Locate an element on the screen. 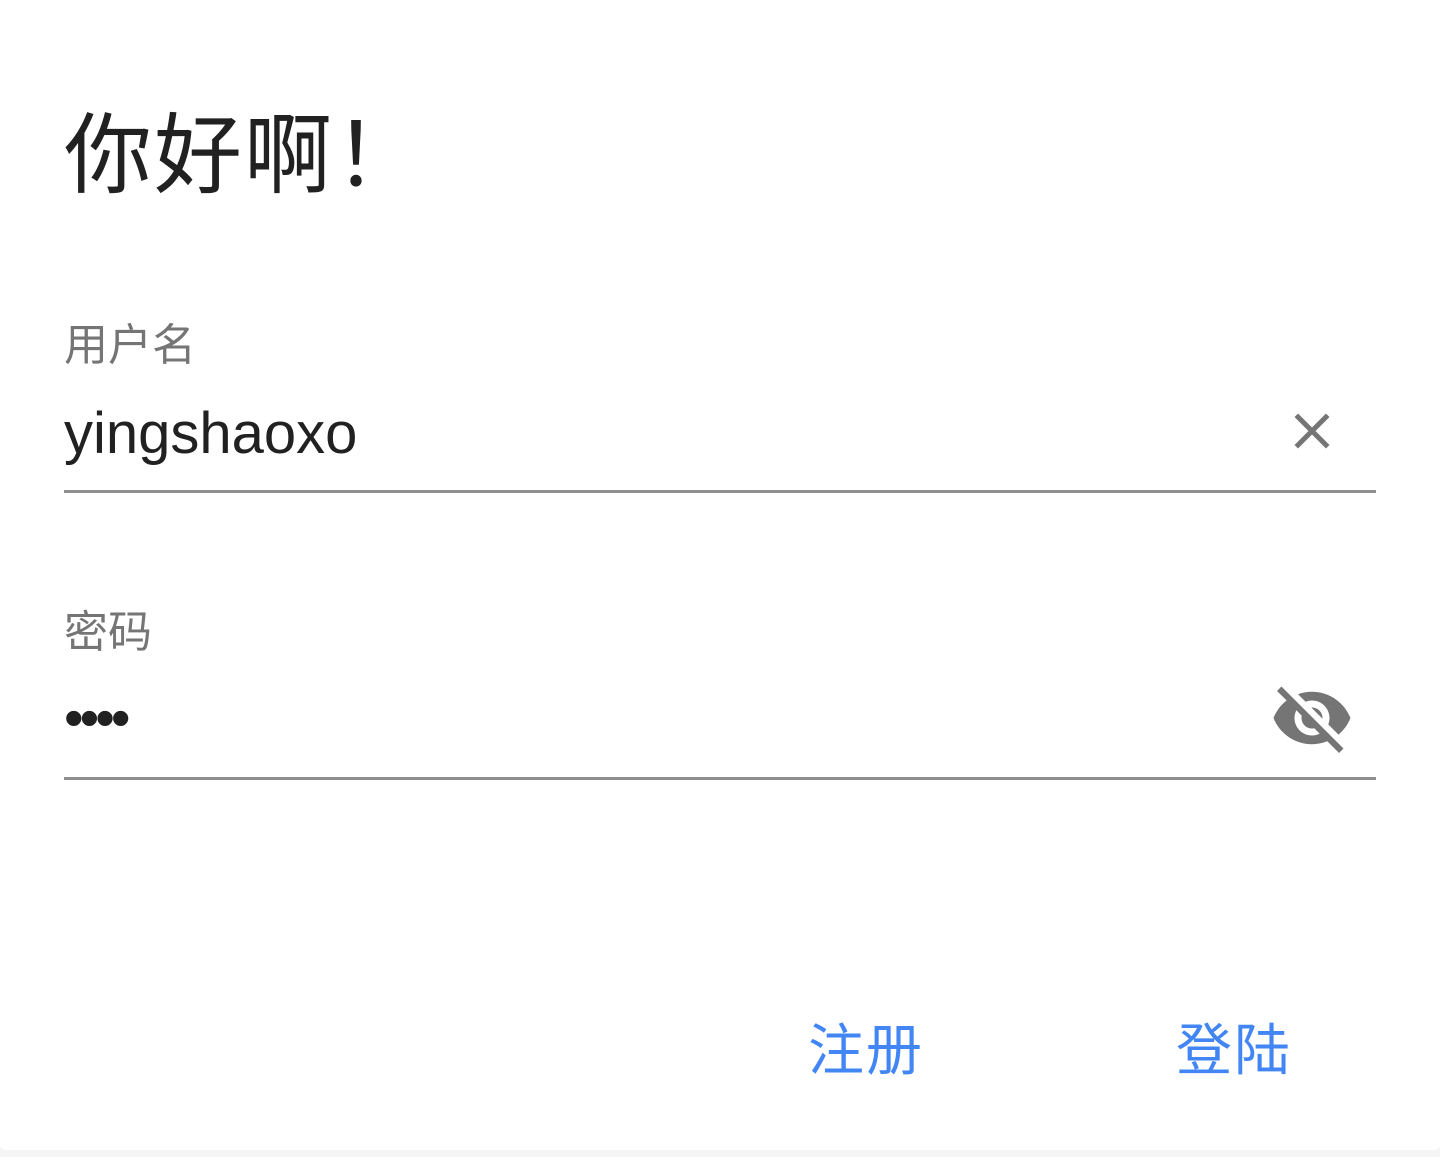 This screenshot has height=1157, width=1440. toggle-password-visibility-button is located at coordinates (1312, 718).